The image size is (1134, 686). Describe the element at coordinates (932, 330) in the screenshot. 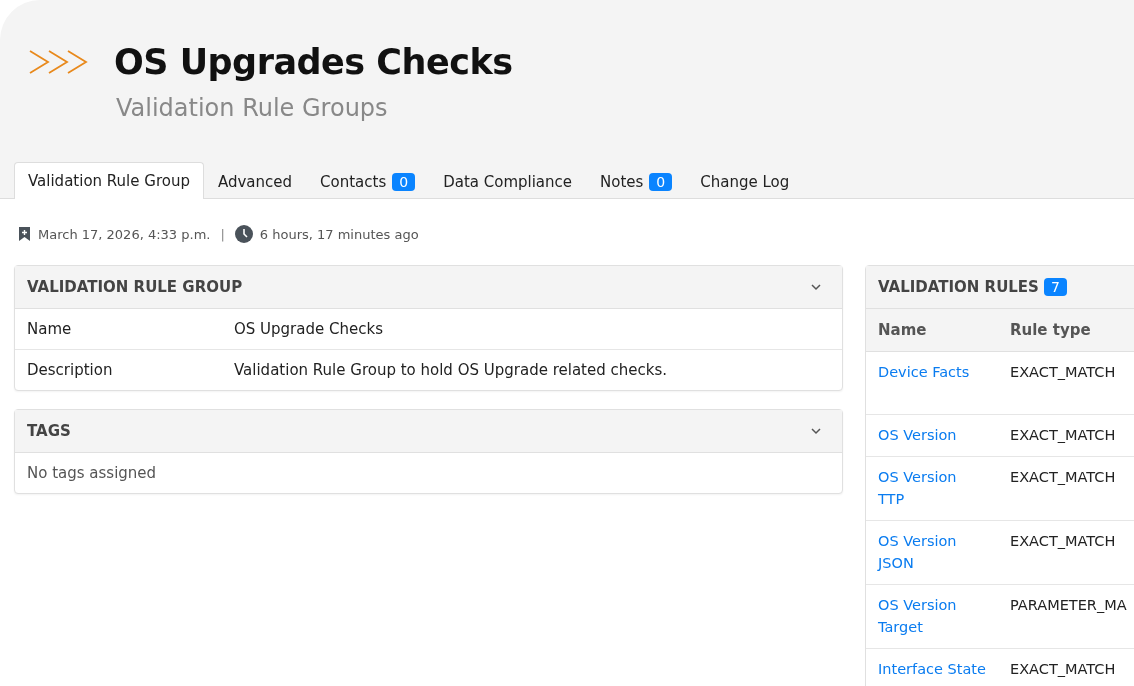

I see `column-header: Name` at that location.